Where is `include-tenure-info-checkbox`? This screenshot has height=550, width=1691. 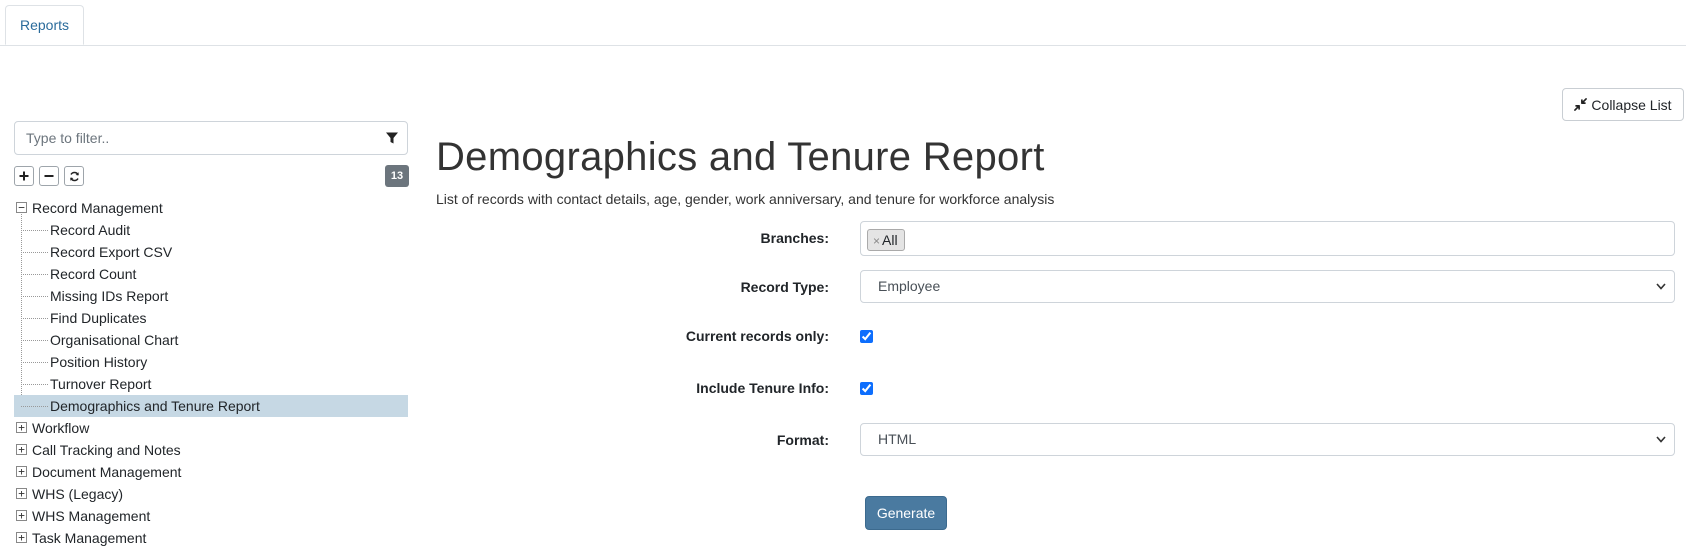 include-tenure-info-checkbox is located at coordinates (866, 388).